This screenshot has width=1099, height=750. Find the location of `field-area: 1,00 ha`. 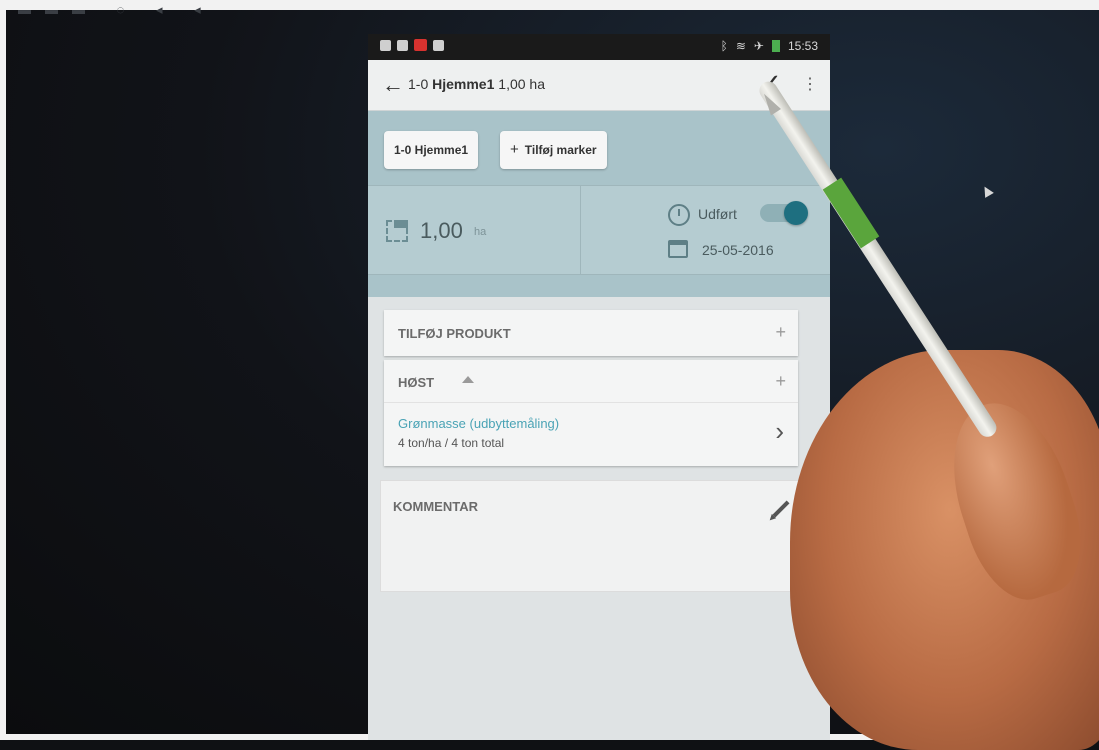

field-area: 1,00 ha is located at coordinates (521, 84).